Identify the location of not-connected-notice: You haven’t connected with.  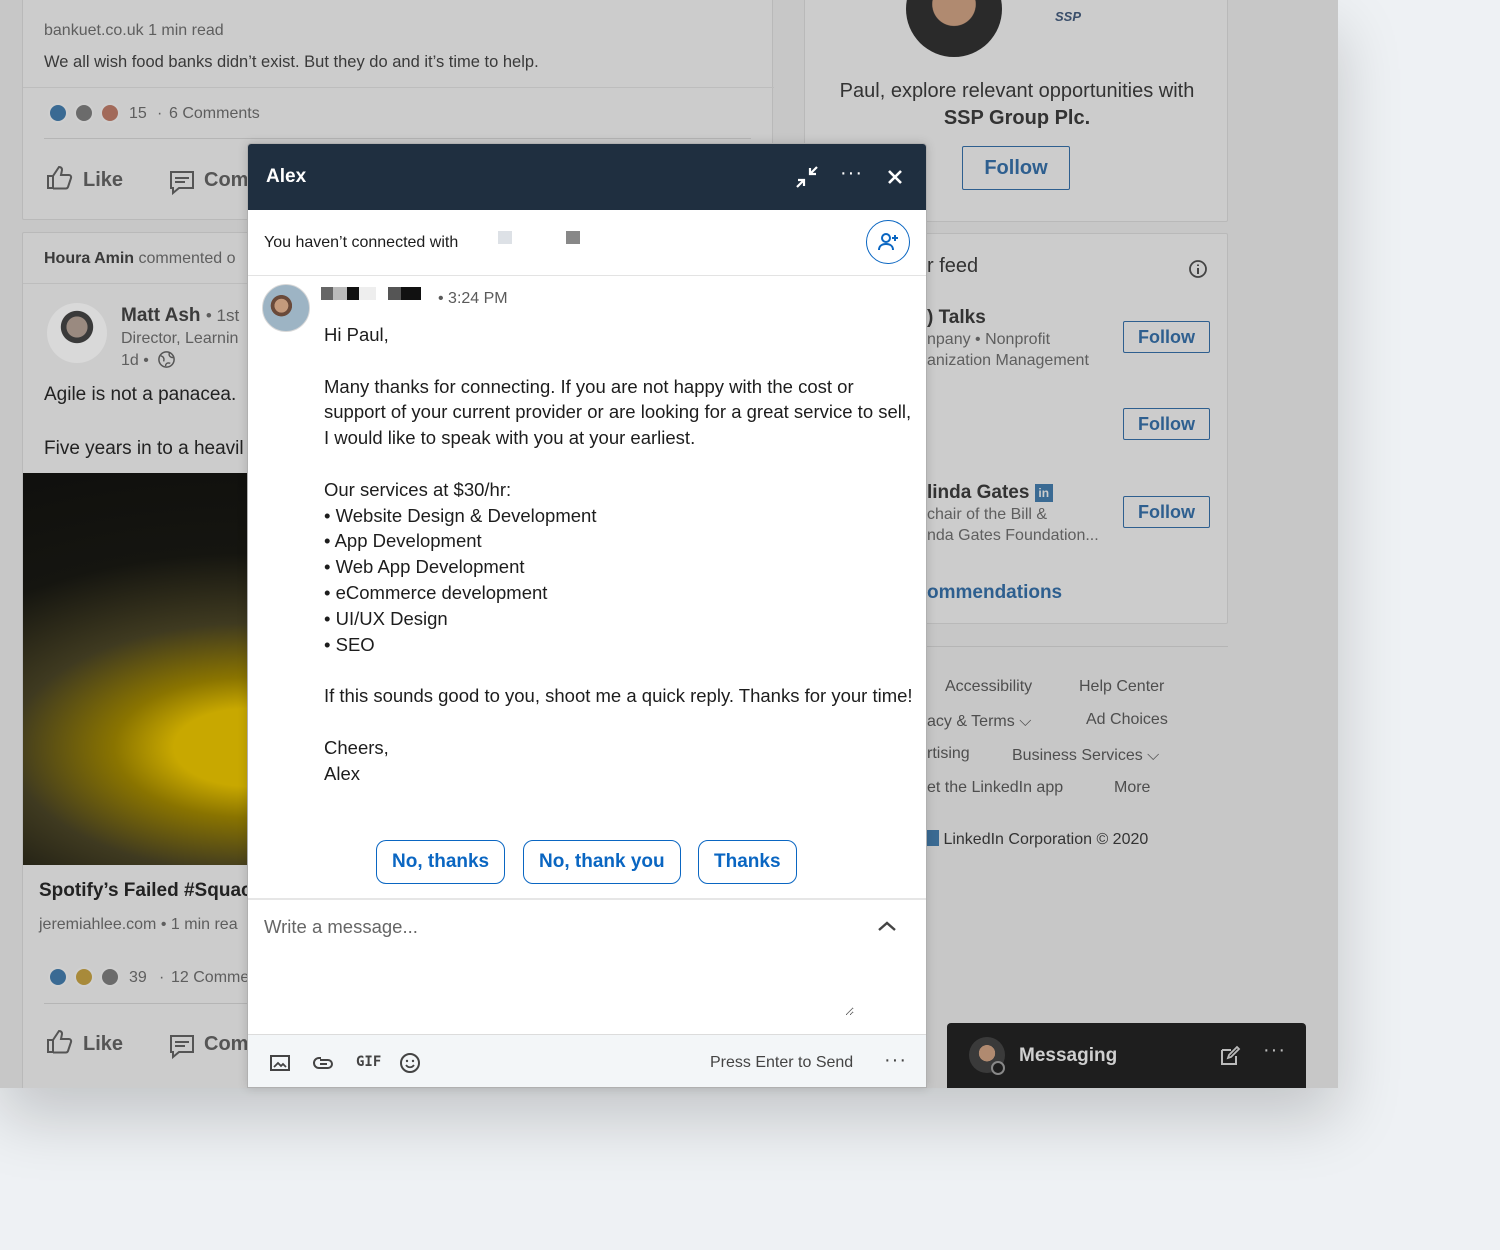
(587, 243).